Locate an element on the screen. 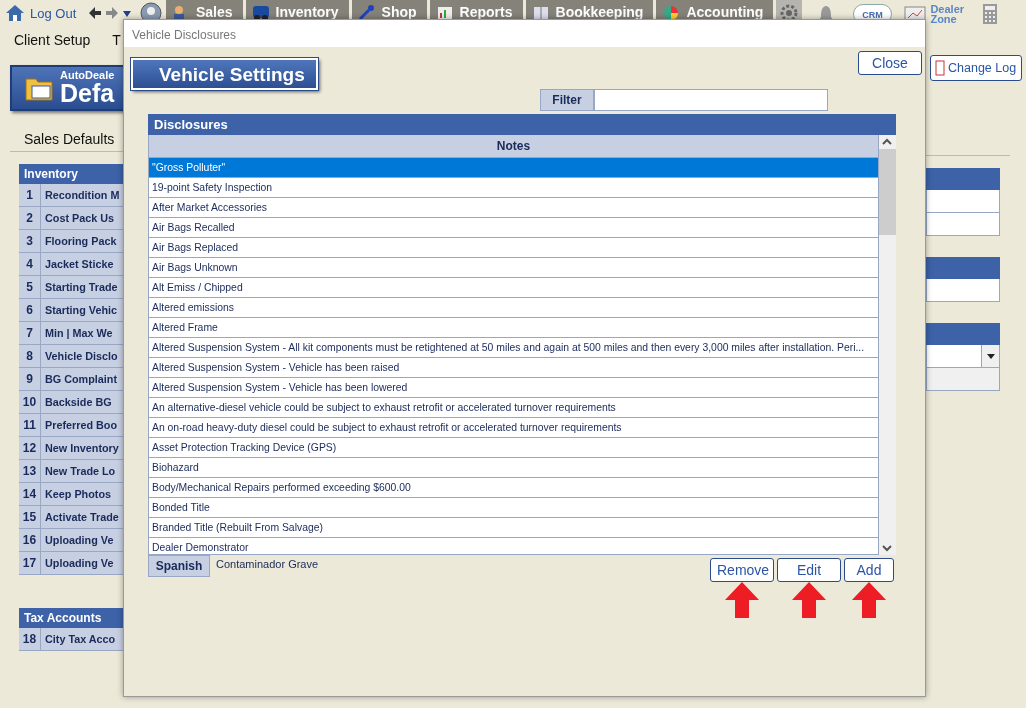 The width and height of the screenshot is (1026, 708). setting-name: Starting Vehic is located at coordinates (79, 310).